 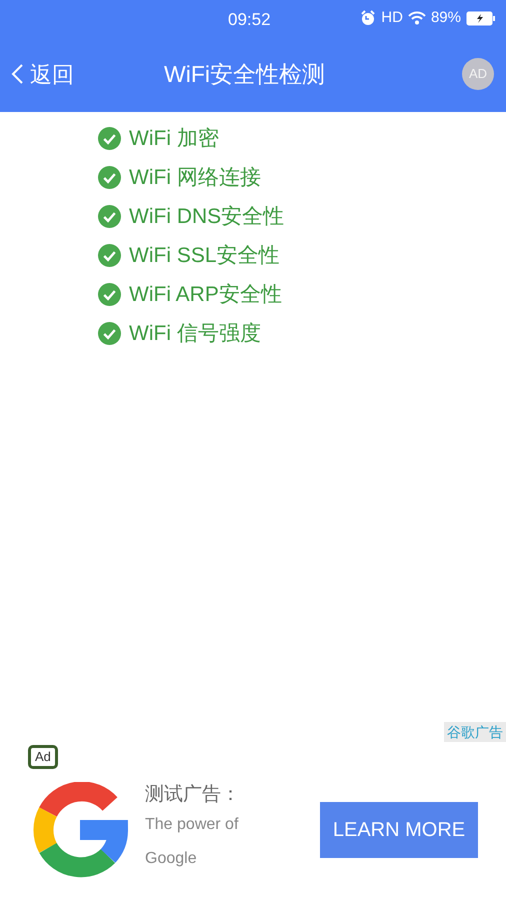 What do you see at coordinates (204, 255) in the screenshot?
I see `check-label: WiFi SSL安全性` at bounding box center [204, 255].